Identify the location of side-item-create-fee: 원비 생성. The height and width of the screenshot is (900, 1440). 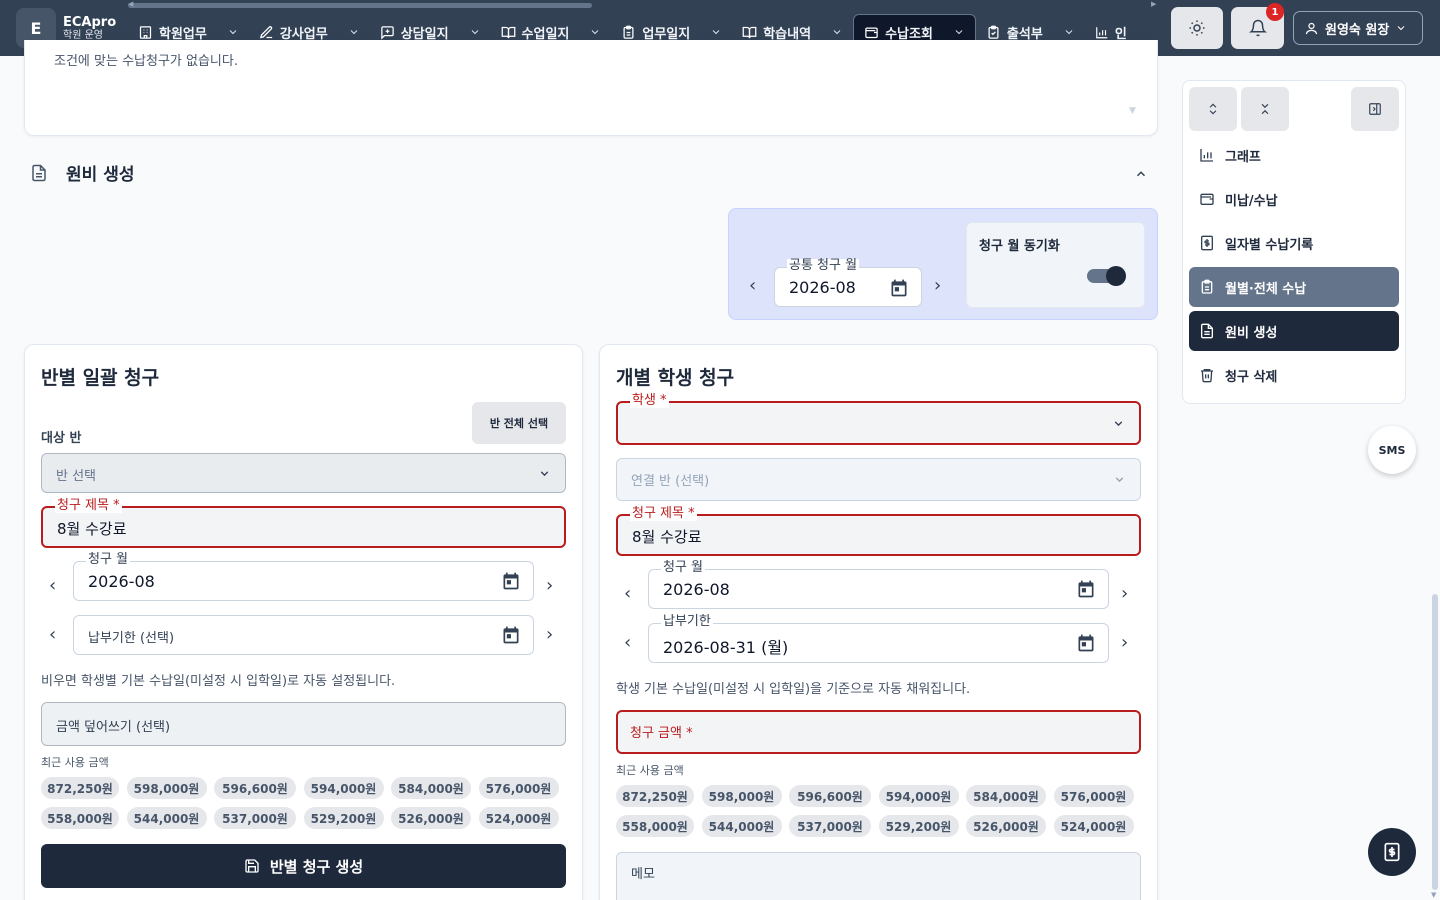
(1294, 331).